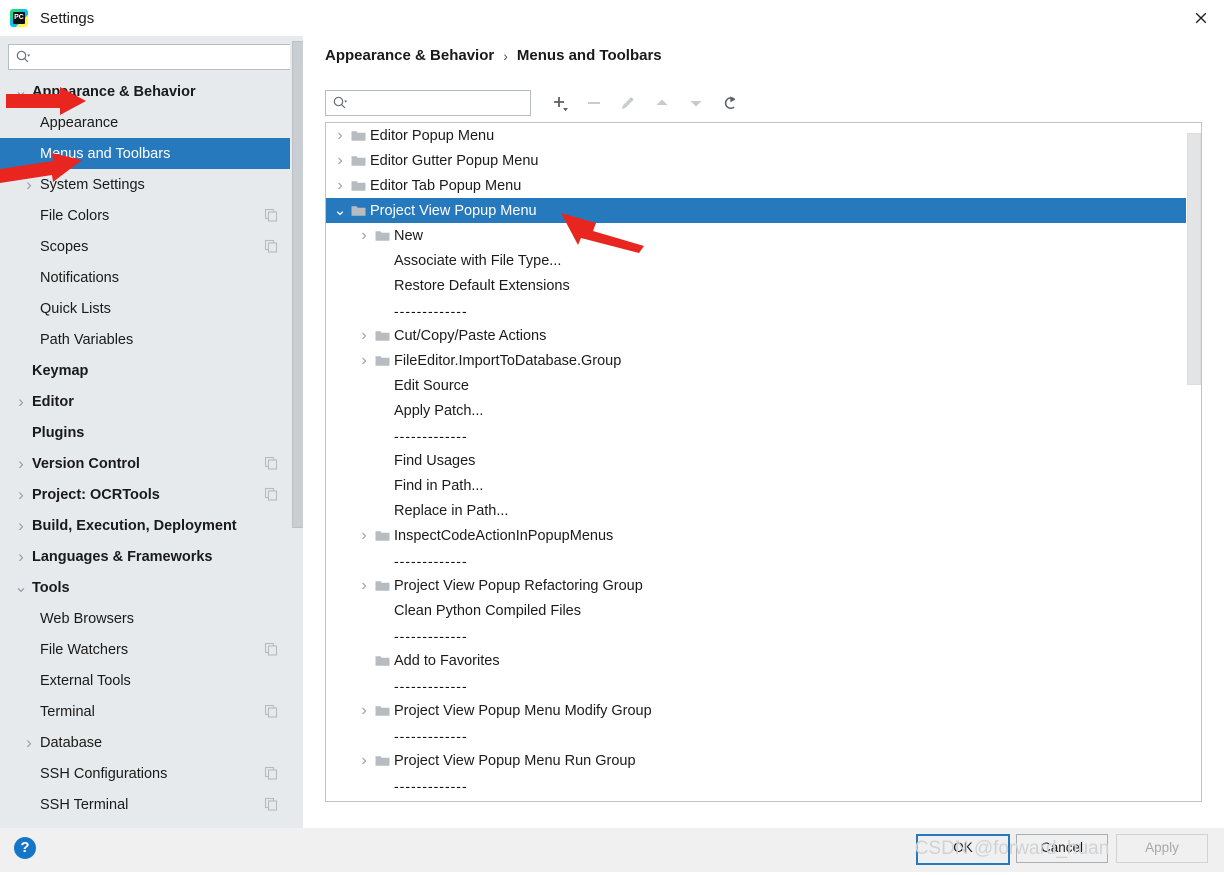  What do you see at coordinates (446, 185) in the screenshot?
I see `tree-row-label: Editor Tab Popup Menu` at bounding box center [446, 185].